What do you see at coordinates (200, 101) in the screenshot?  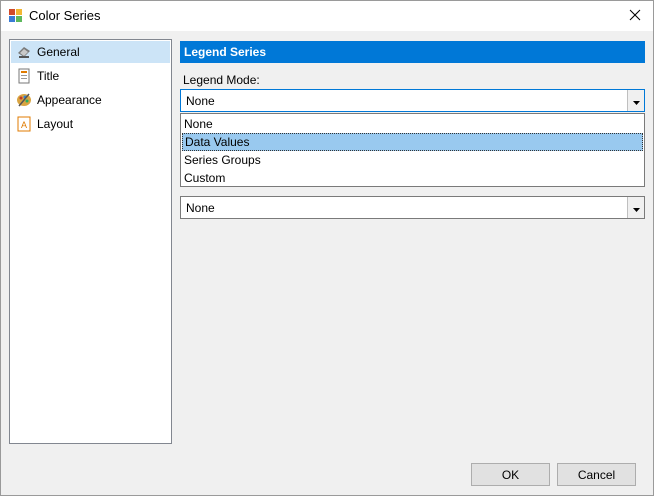 I see `legend-mode-value: None` at bounding box center [200, 101].